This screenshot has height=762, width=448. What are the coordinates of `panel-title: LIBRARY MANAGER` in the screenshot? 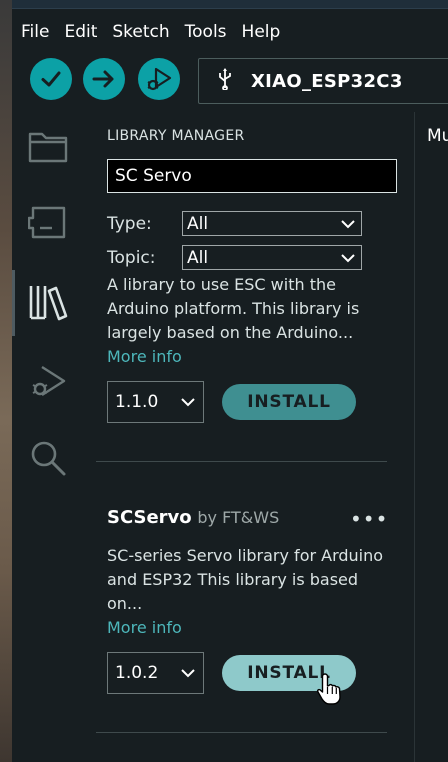 It's located at (176, 136).